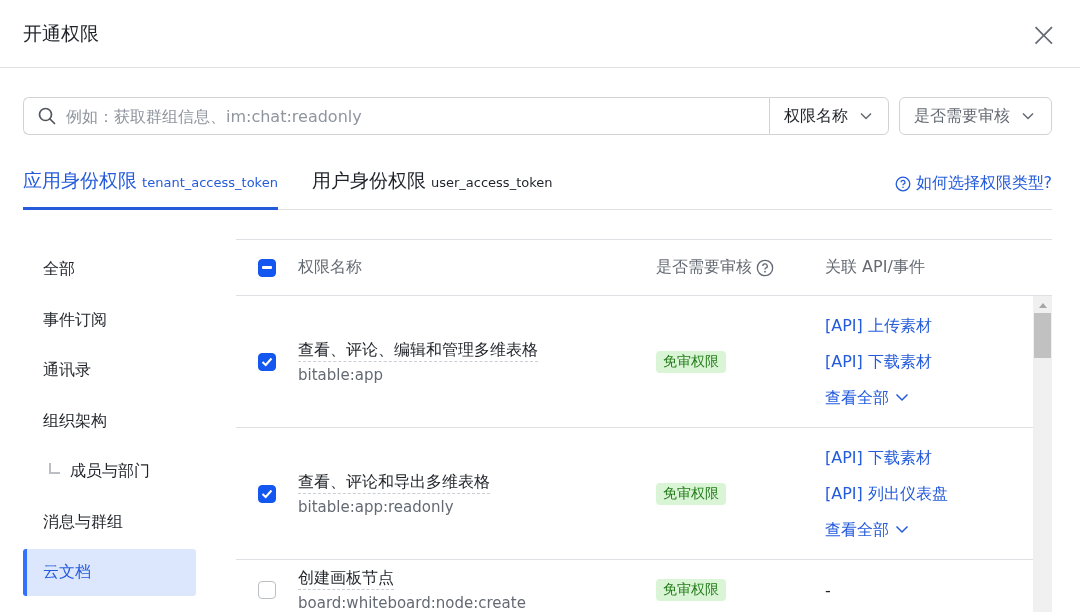  I want to click on permission-name: 查看、评论和导出多维表格, so click(394, 482).